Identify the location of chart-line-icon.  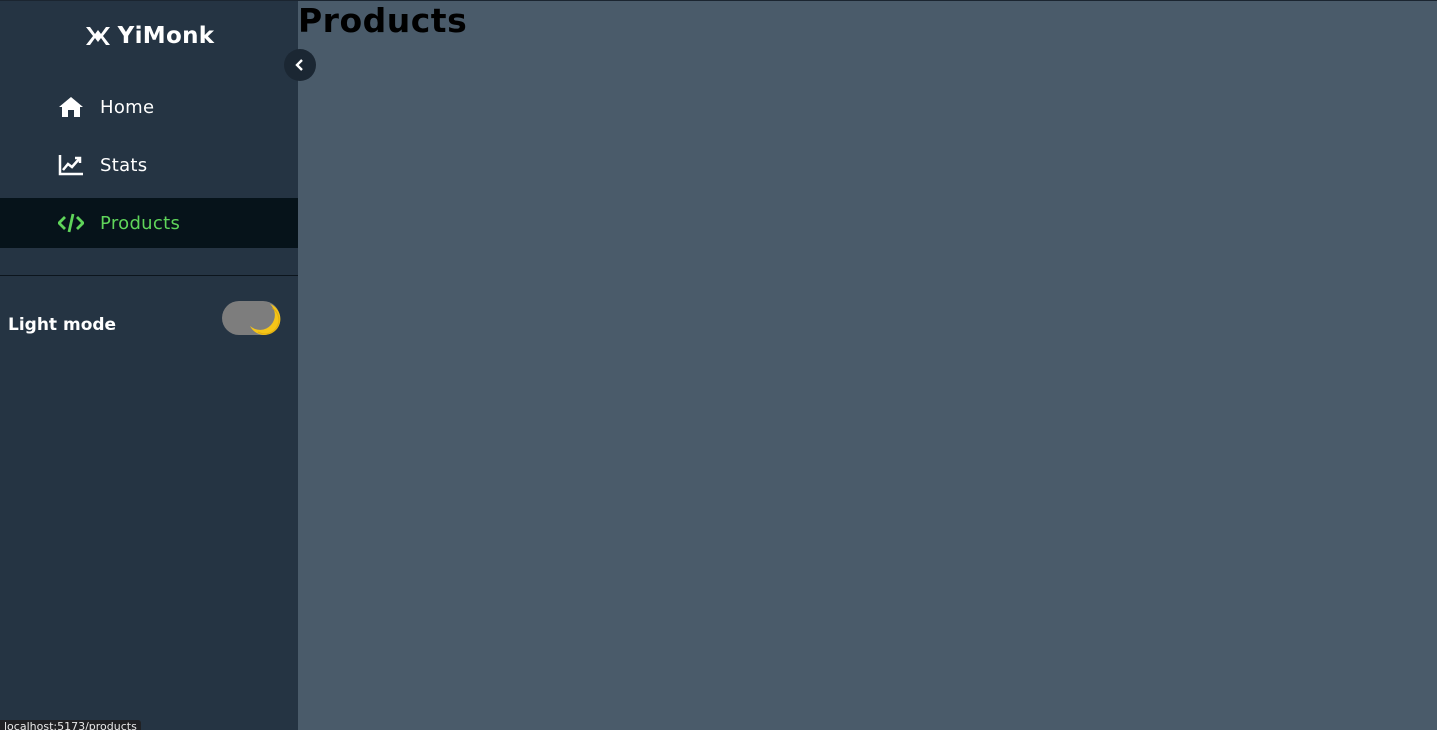
(71, 165).